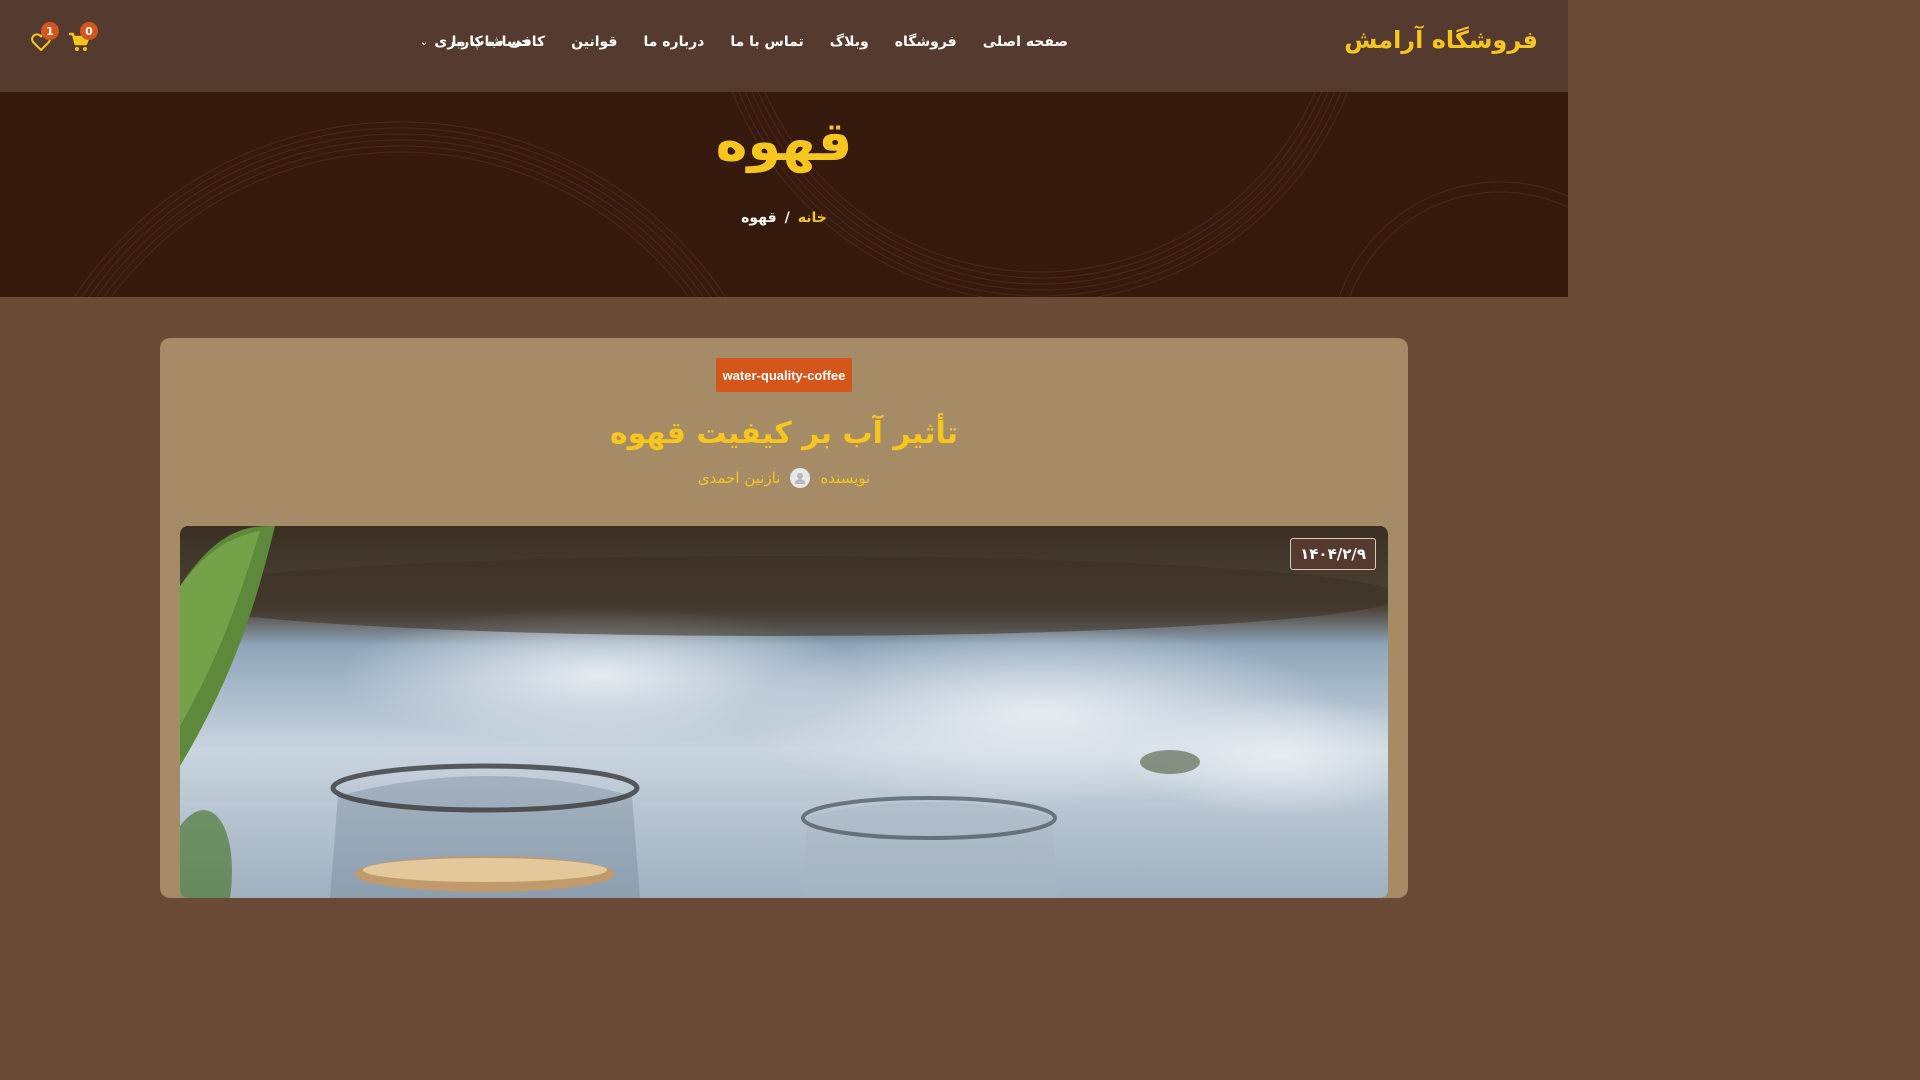  I want to click on author-name: نازنین احمدی, so click(739, 478).